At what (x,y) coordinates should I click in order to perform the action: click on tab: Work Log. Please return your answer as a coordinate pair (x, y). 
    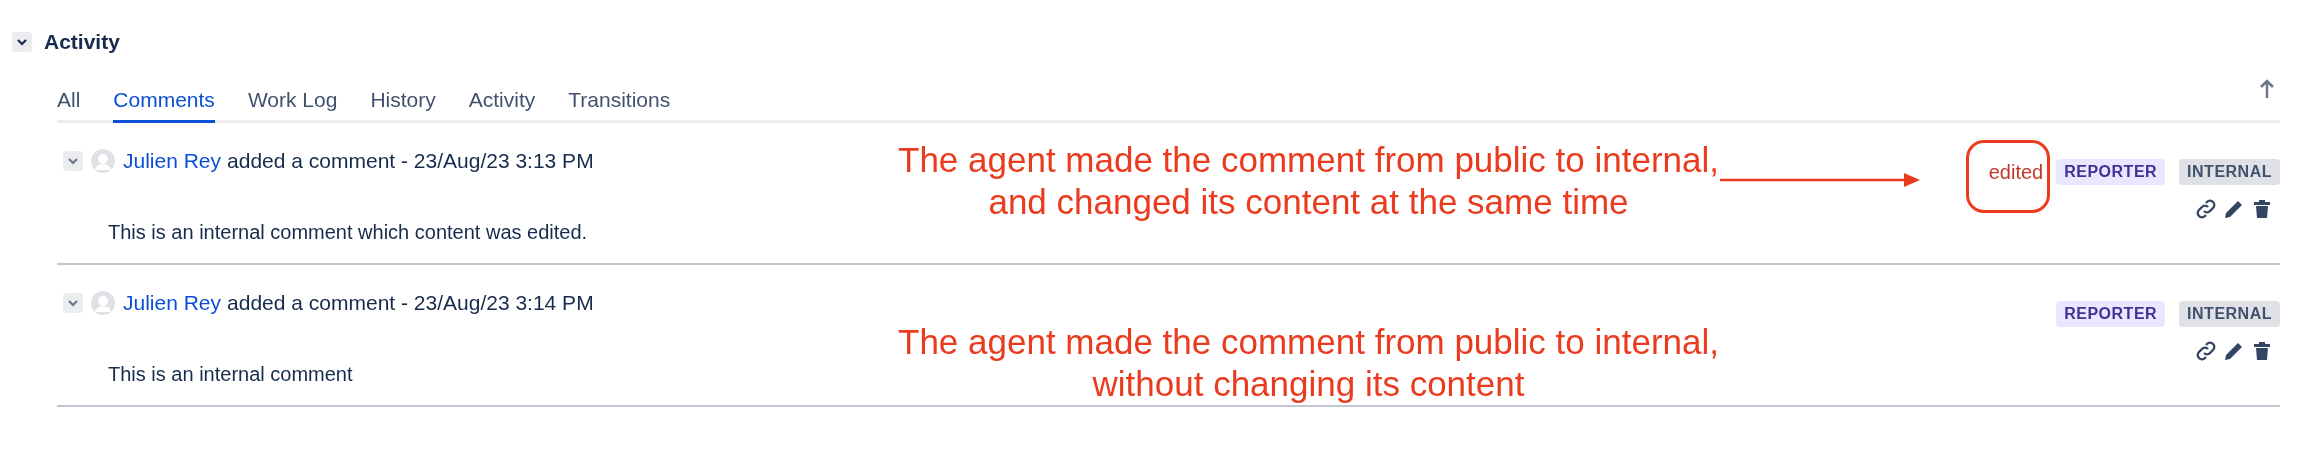
    Looking at the image, I should click on (292, 105).